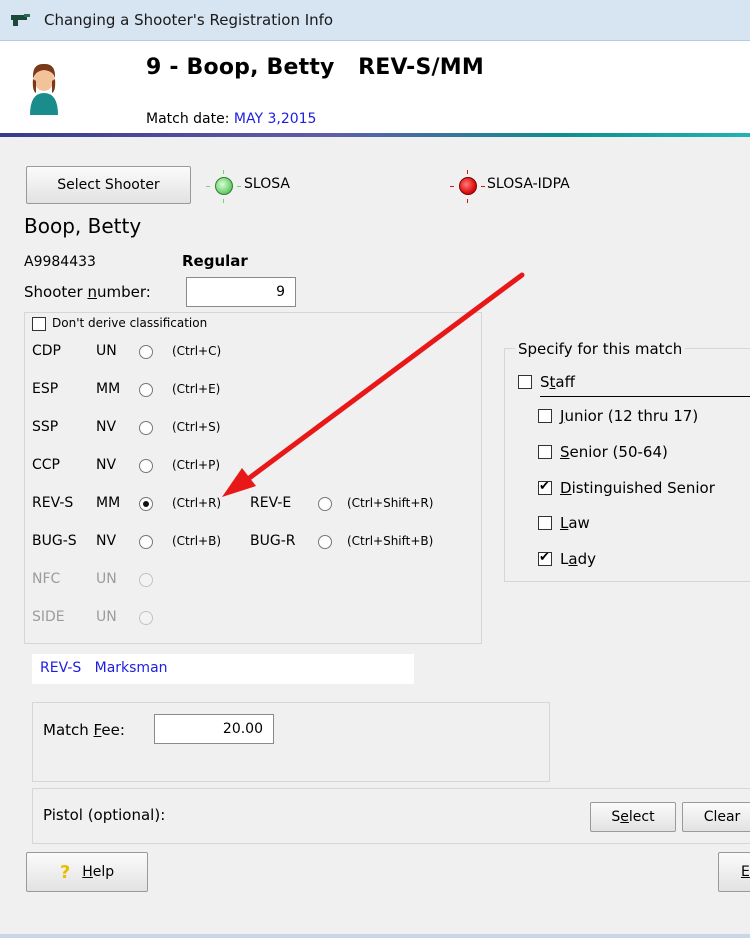 The width and height of the screenshot is (750, 938). I want to click on annotation-arrow, so click(373, 384).